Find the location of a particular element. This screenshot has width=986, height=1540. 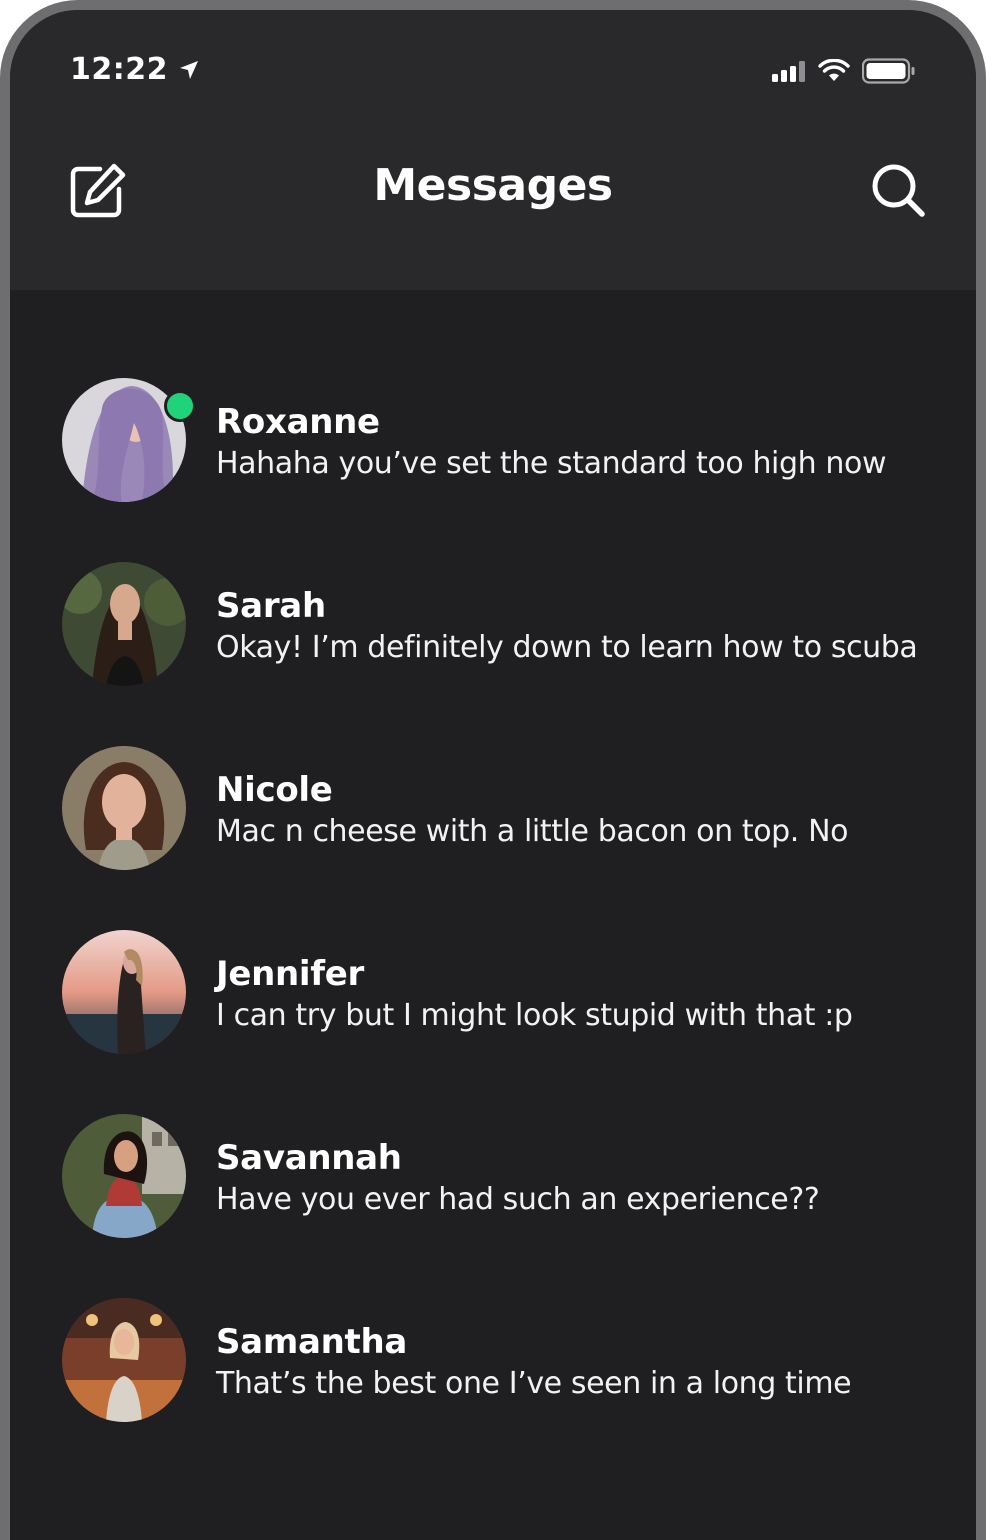

wifi-icon is located at coordinates (834, 70).